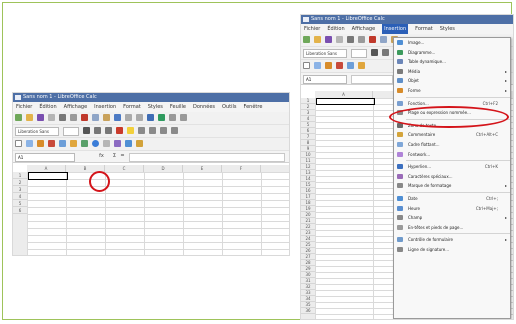 The image size is (516, 324). I want to click on insert-menu-item-15: Date Ctrl+;, so click(452, 199).